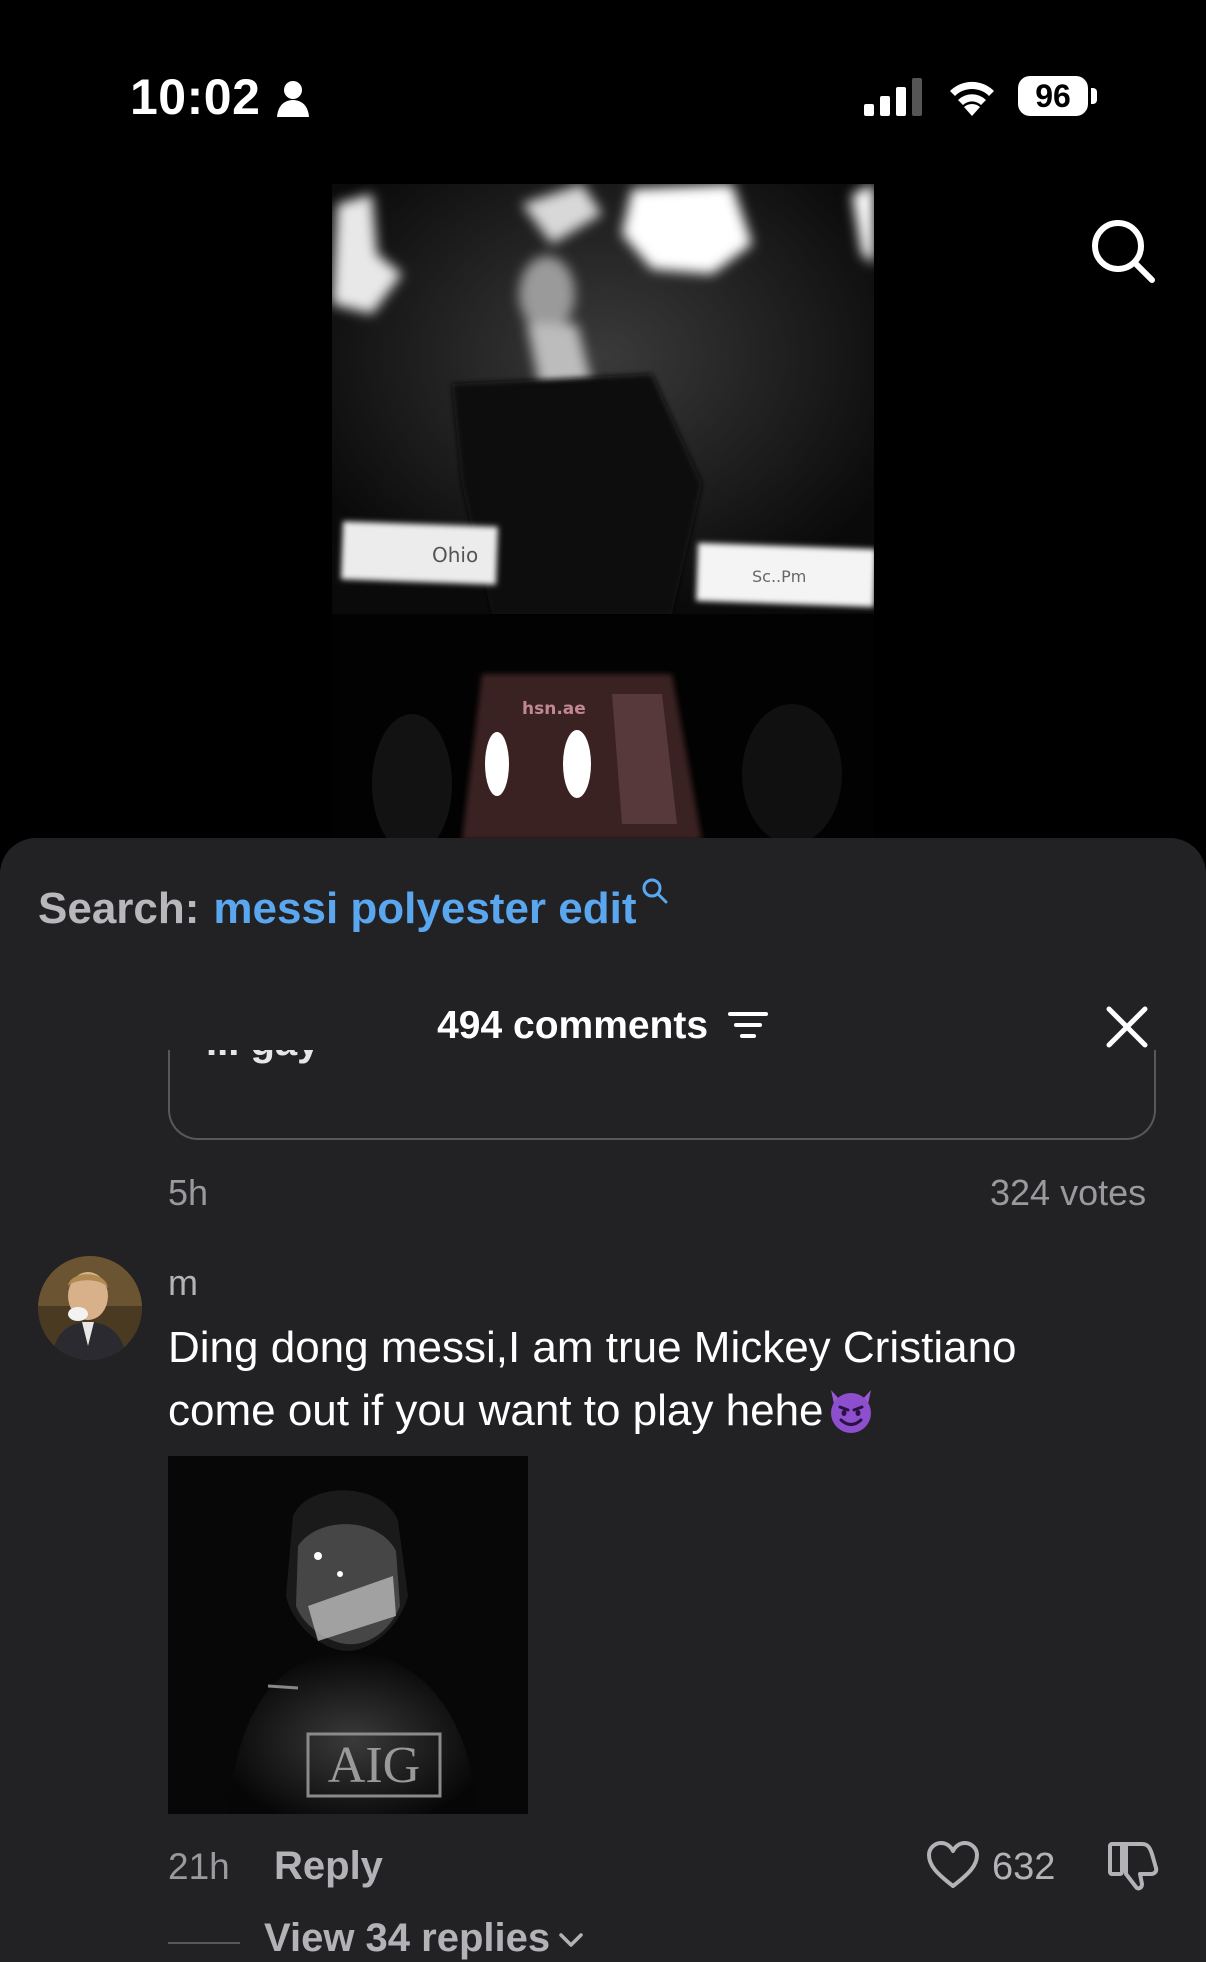 The height and width of the screenshot is (1962, 1206). I want to click on replies-divider, so click(204, 1943).